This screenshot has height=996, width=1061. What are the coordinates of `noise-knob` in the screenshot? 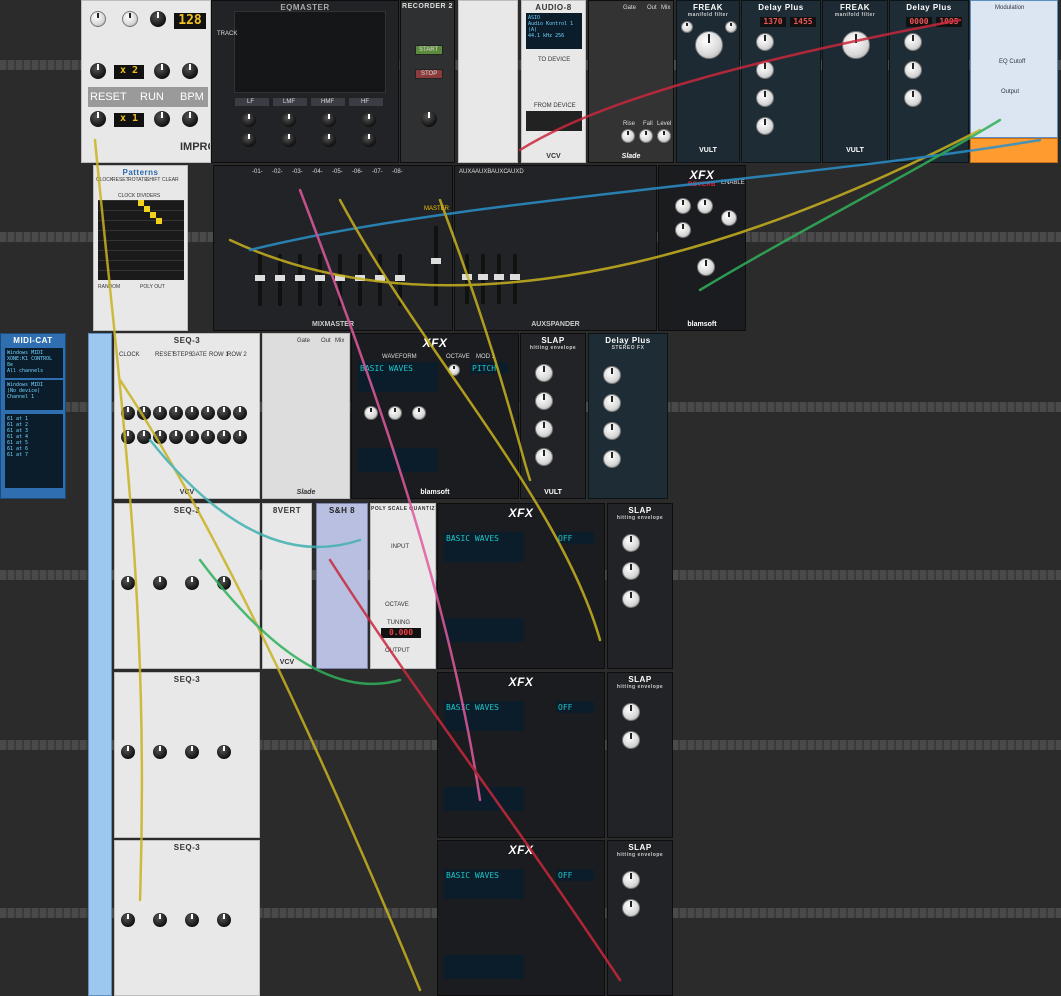 It's located at (395, 413).